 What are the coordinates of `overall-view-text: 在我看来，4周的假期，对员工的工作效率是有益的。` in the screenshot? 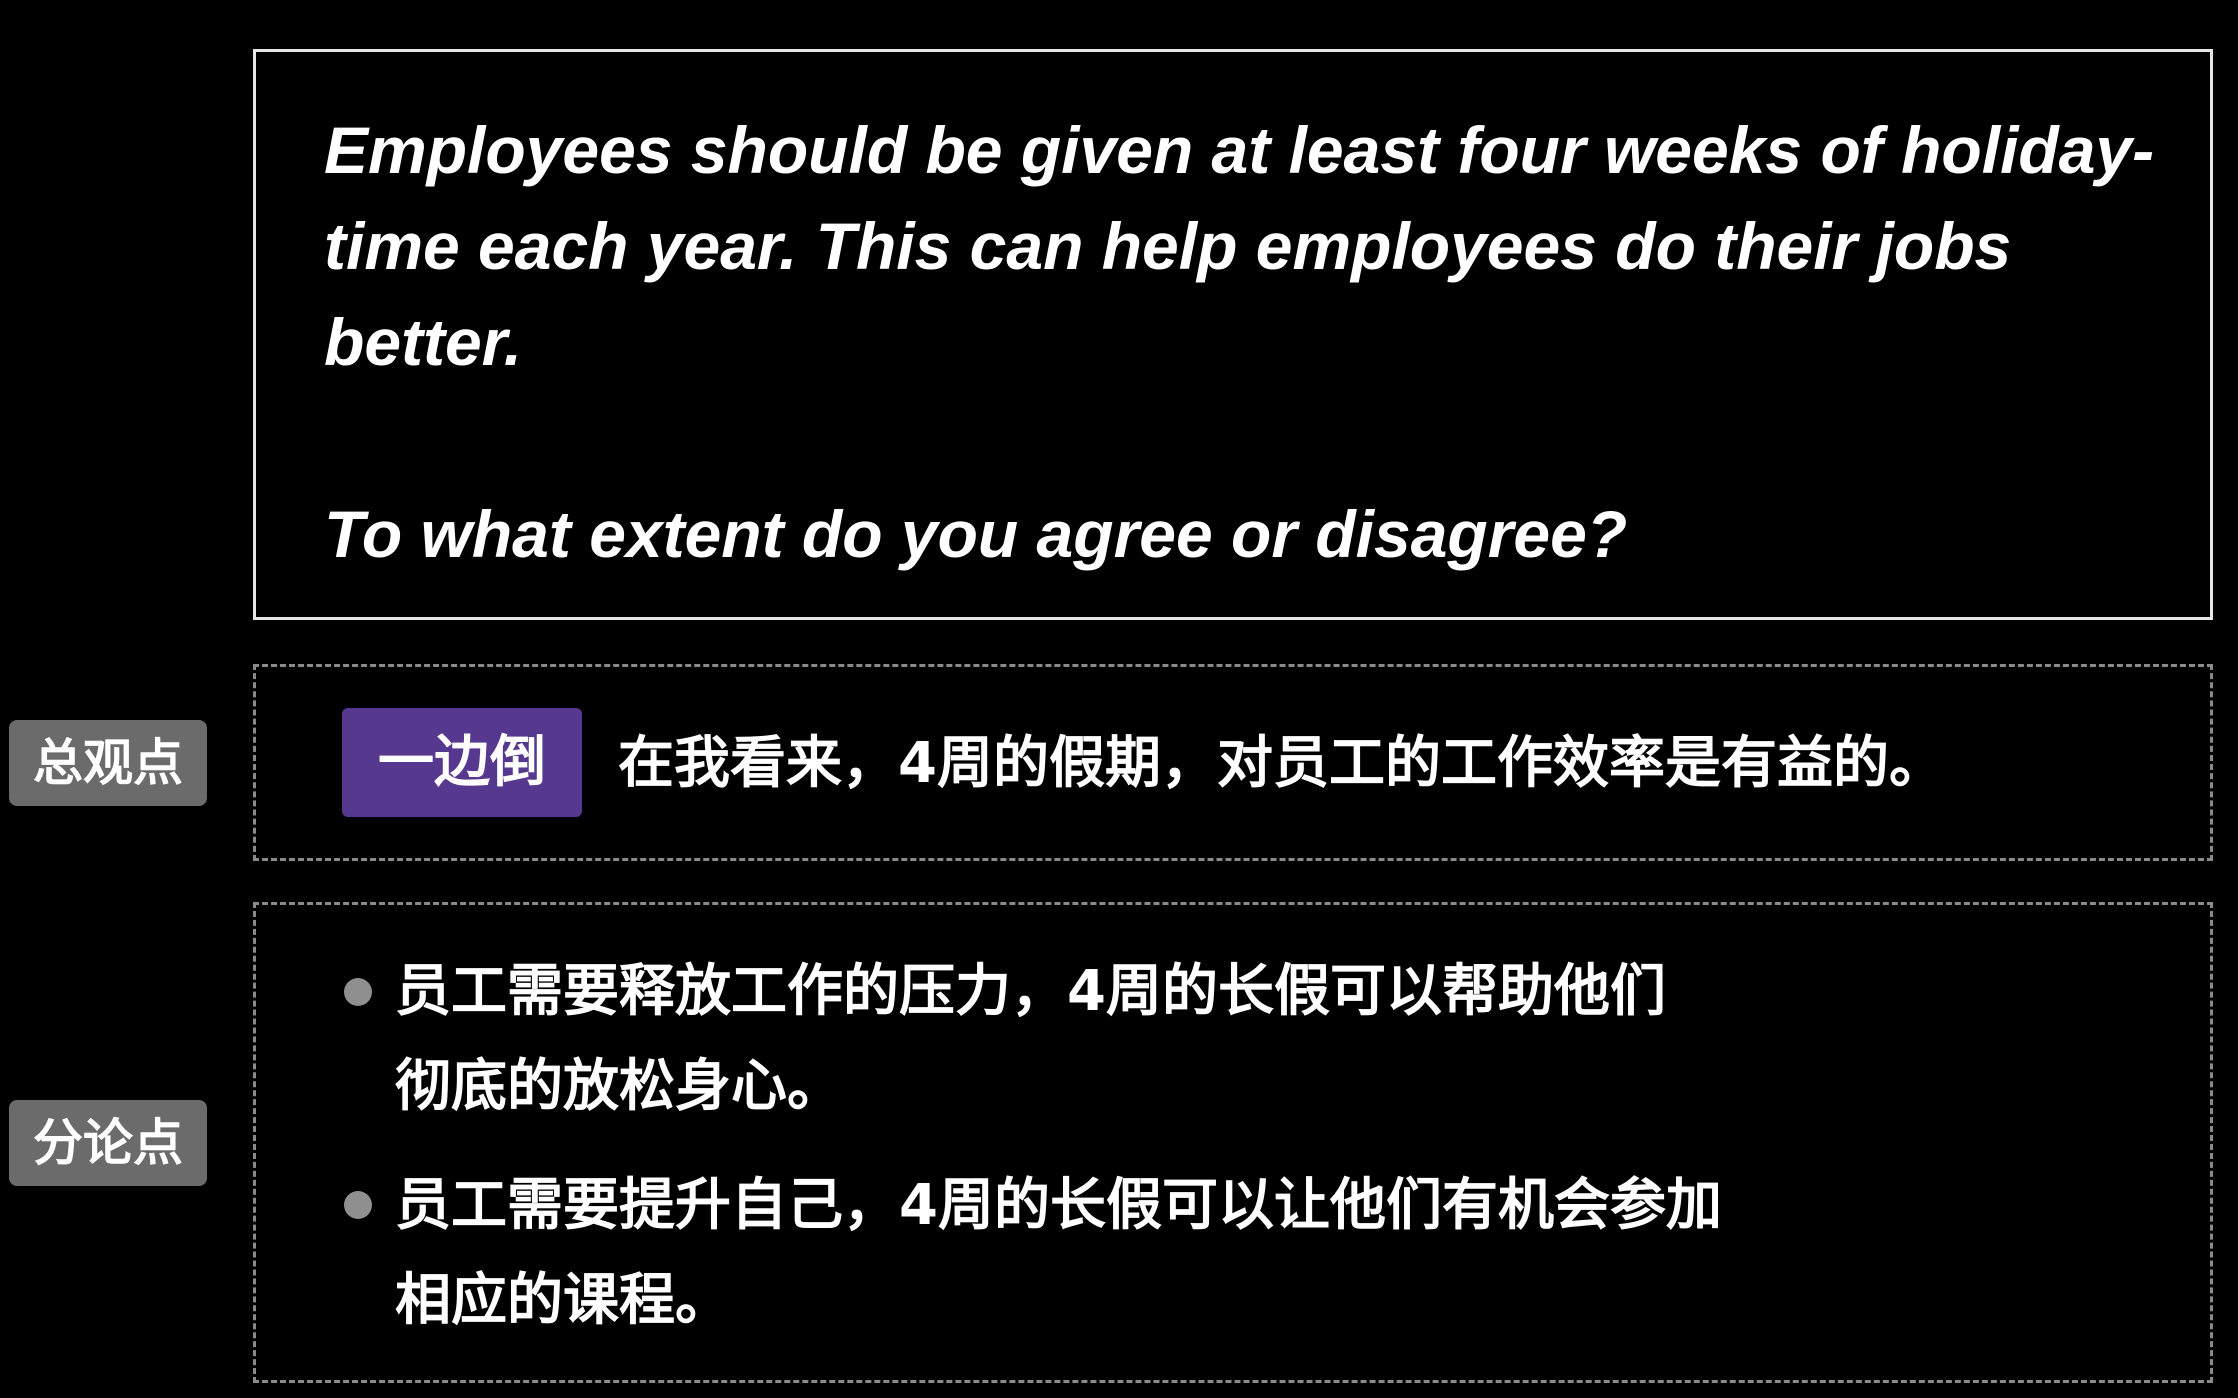 It's located at (1281, 763).